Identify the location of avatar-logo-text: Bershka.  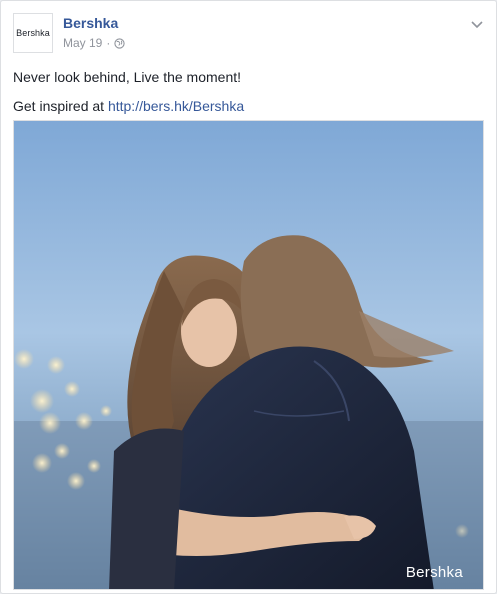
(33, 33).